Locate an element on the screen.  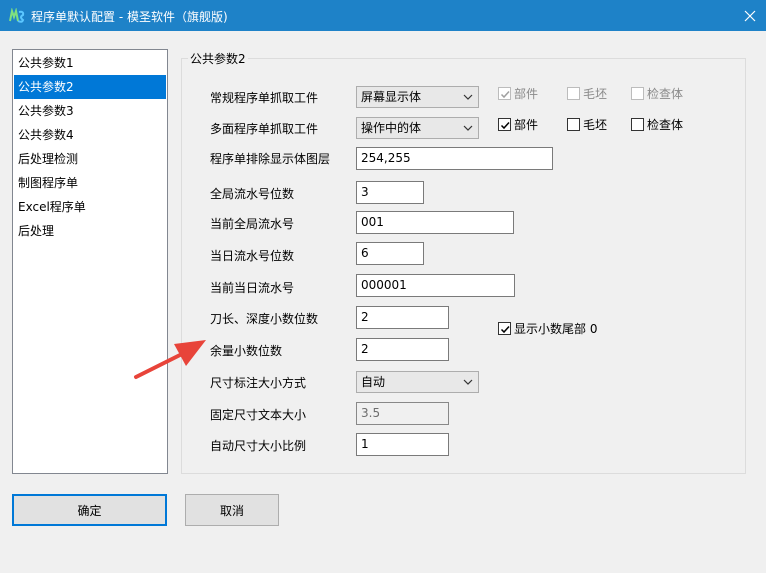
annotation-arrow-head is located at coordinates (190, 353).